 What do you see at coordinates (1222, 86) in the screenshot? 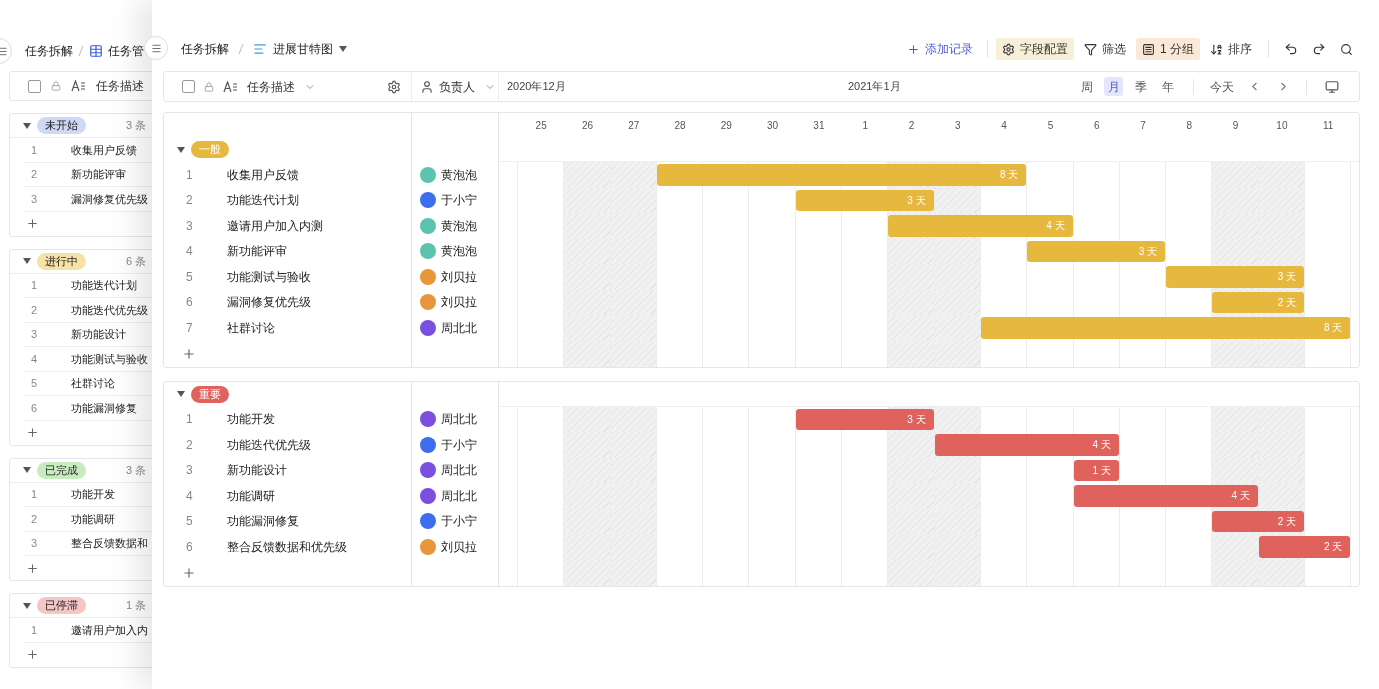
I see `today-button: 今天` at bounding box center [1222, 86].